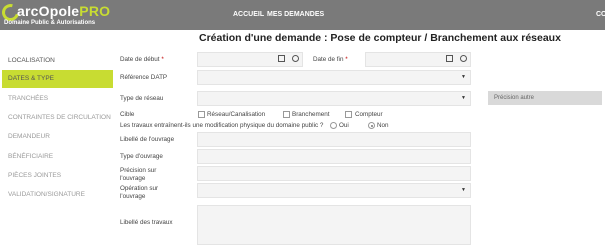 The image size is (605, 245). I want to click on nav-mes-demandes: MES DEMANDES, so click(295, 14).